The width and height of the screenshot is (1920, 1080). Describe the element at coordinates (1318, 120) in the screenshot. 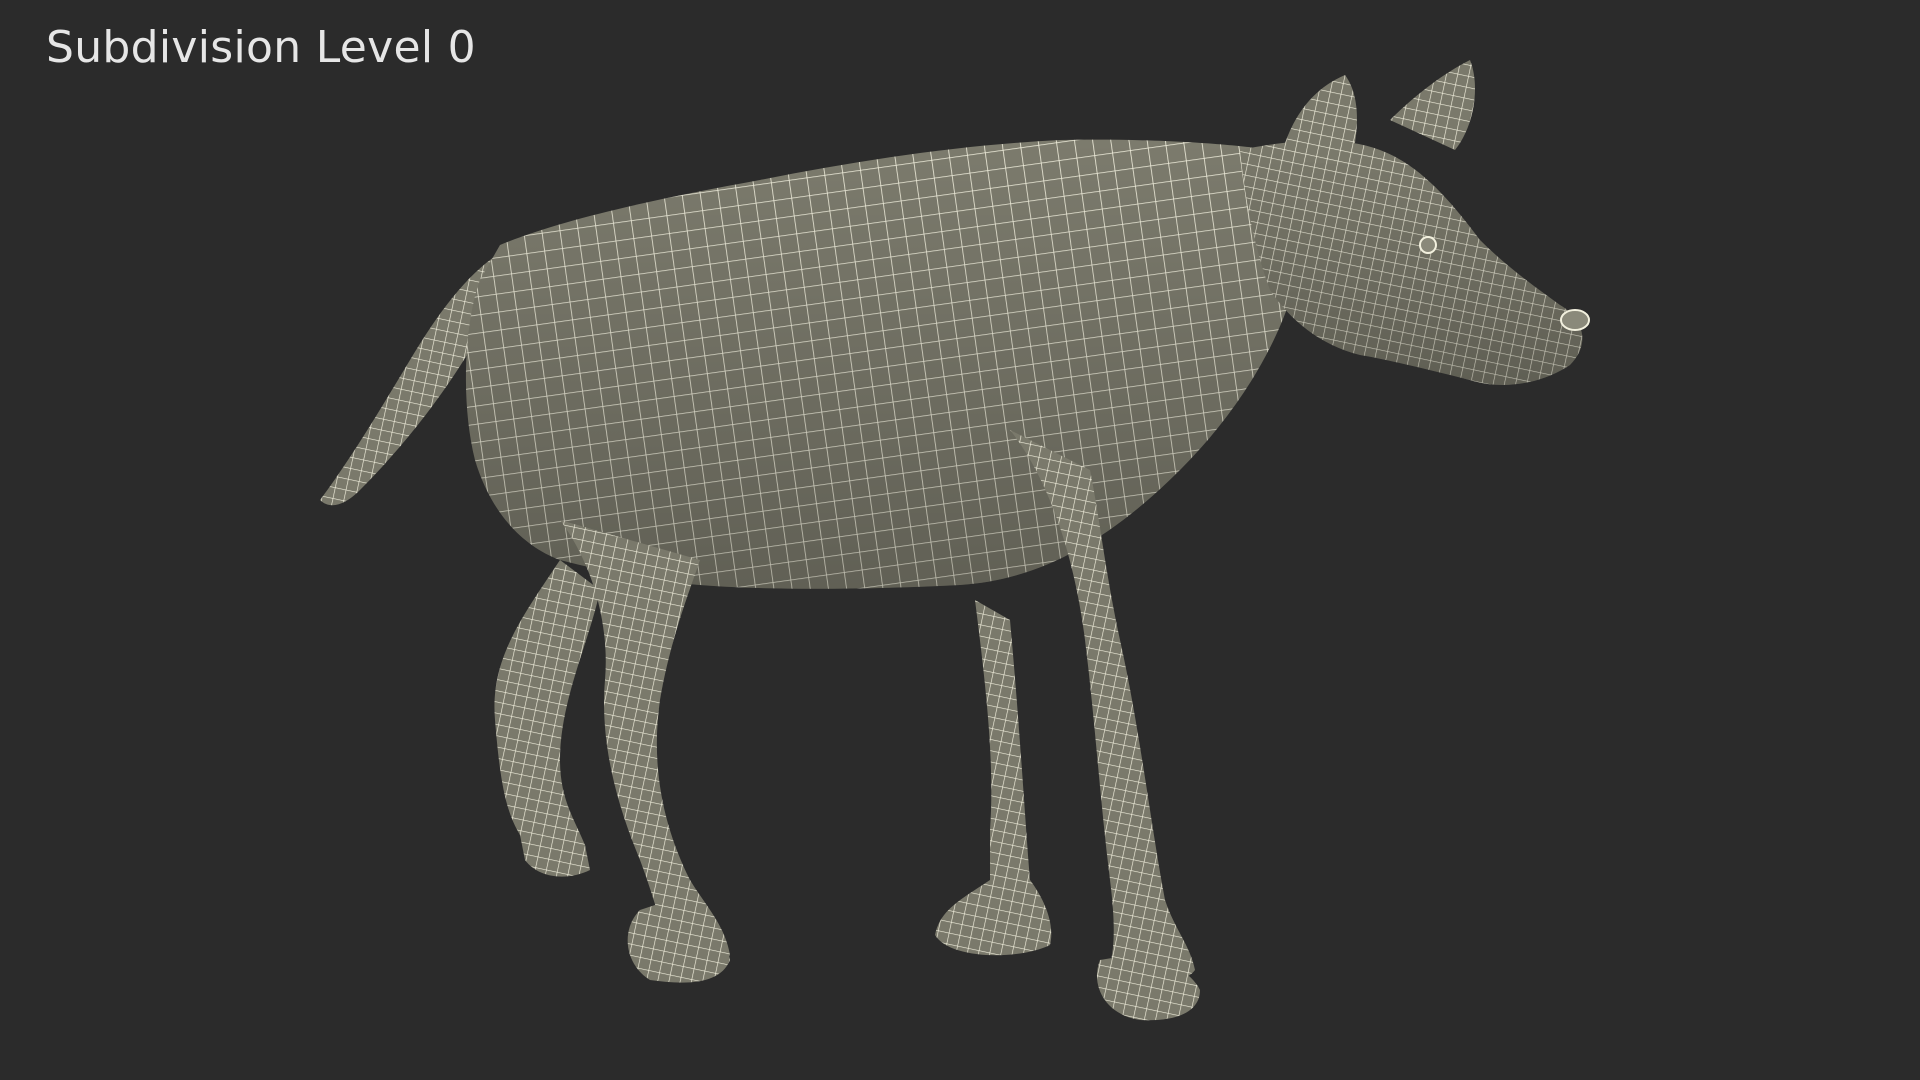

I see `left-ear` at that location.